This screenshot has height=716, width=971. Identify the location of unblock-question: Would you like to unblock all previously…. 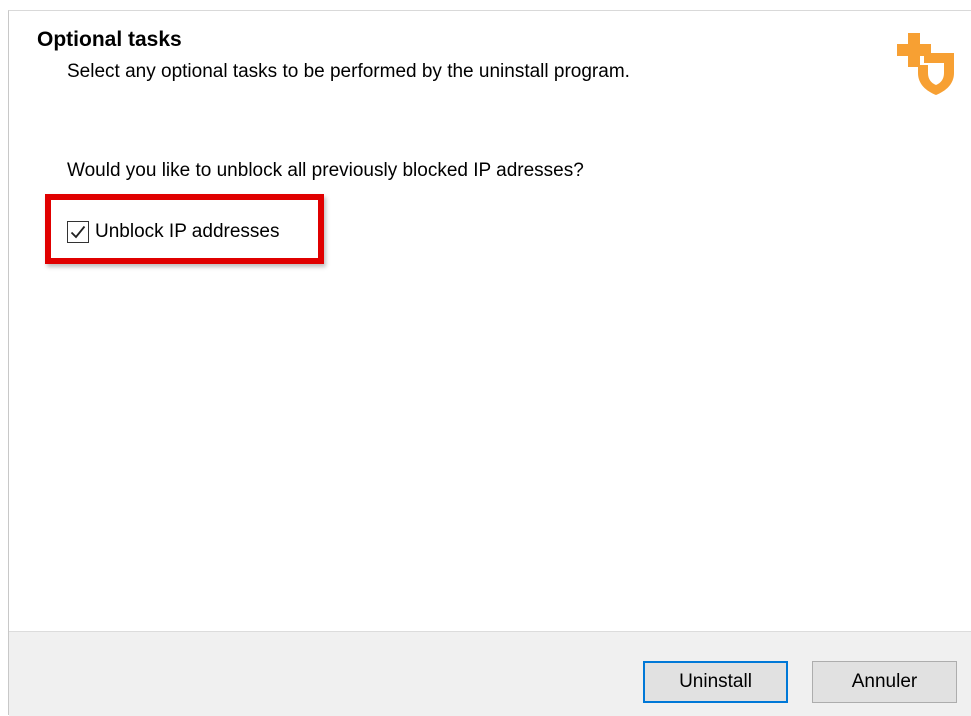
(325, 170).